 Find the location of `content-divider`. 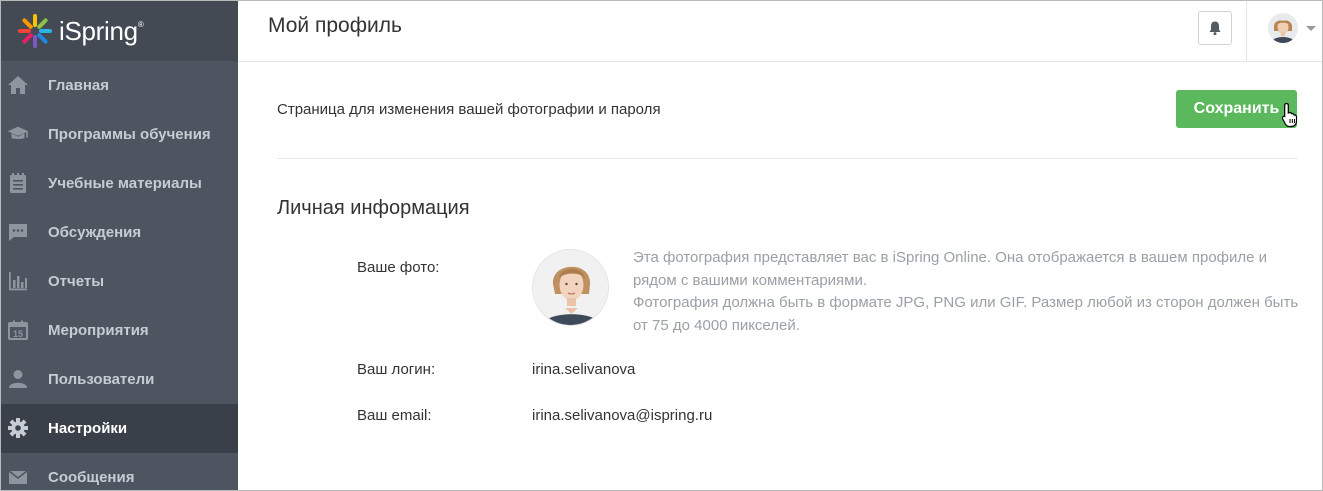

content-divider is located at coordinates (787, 158).